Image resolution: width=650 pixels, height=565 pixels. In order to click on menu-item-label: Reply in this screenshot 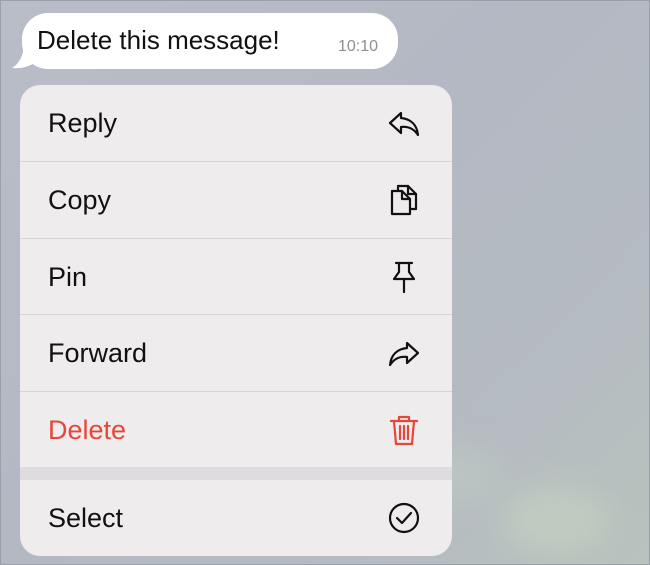, I will do `click(83, 122)`.